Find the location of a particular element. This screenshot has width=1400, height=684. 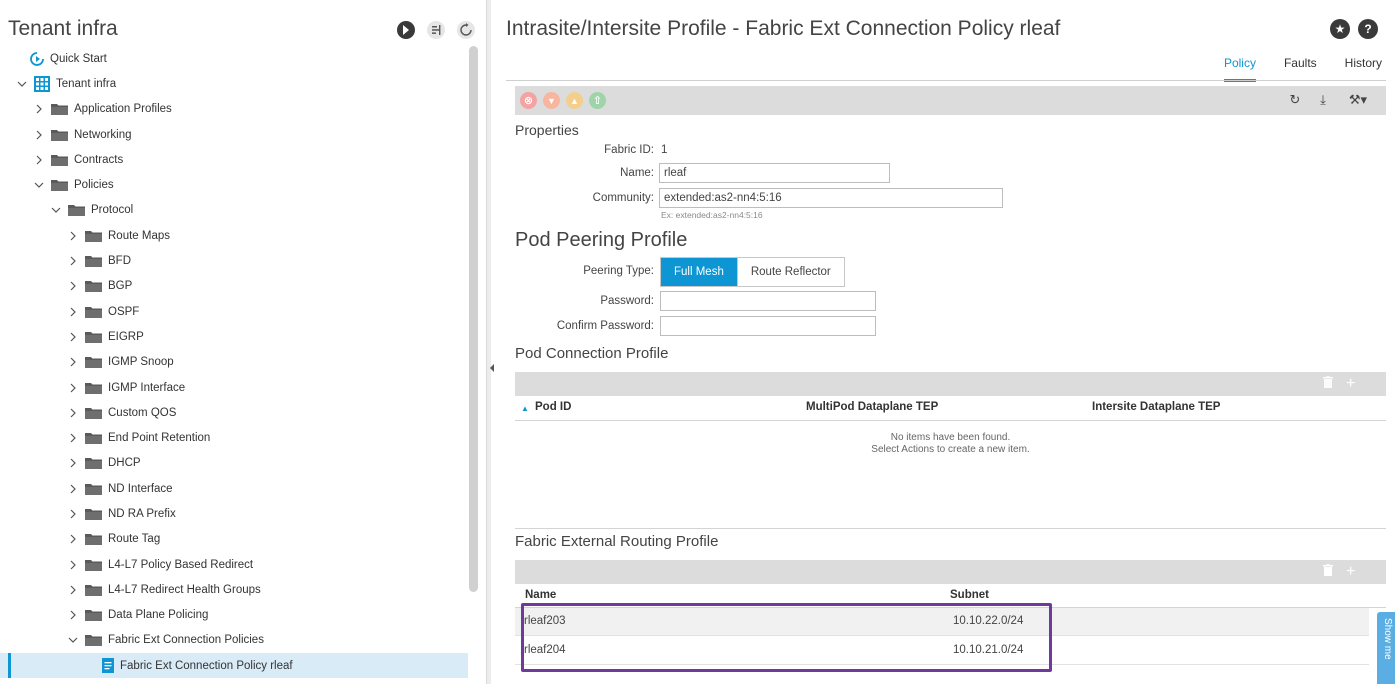

warning-fault-icon: ⇧ is located at coordinates (597, 100).